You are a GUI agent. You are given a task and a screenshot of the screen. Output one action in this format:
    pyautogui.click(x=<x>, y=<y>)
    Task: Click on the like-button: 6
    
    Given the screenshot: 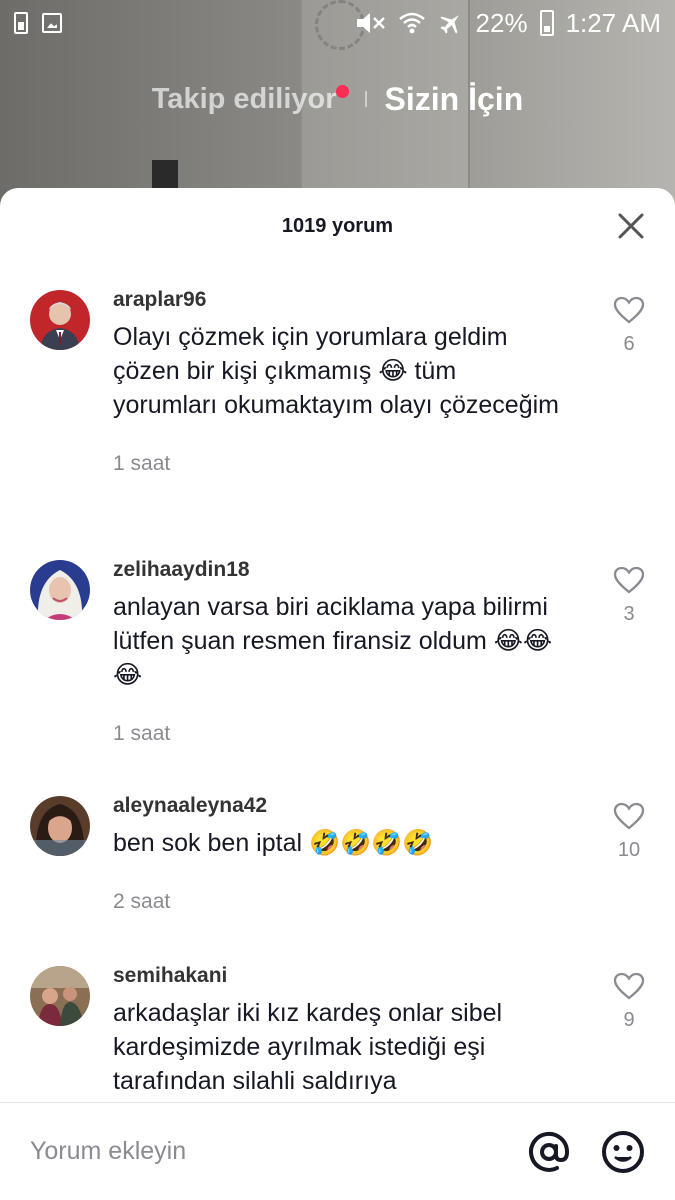 What is the action you would take?
    pyautogui.click(x=629, y=326)
    